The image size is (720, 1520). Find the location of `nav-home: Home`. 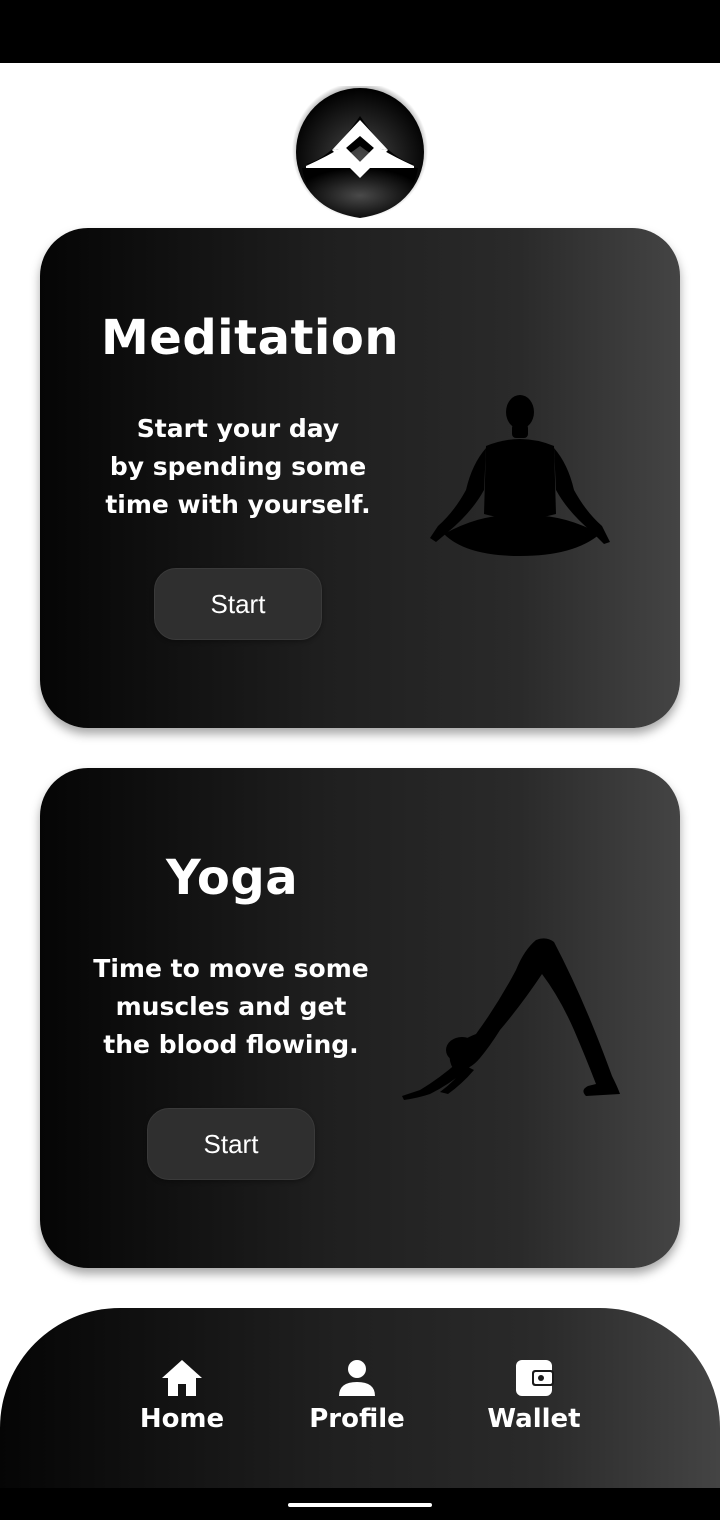

nav-home: Home is located at coordinates (182, 1396).